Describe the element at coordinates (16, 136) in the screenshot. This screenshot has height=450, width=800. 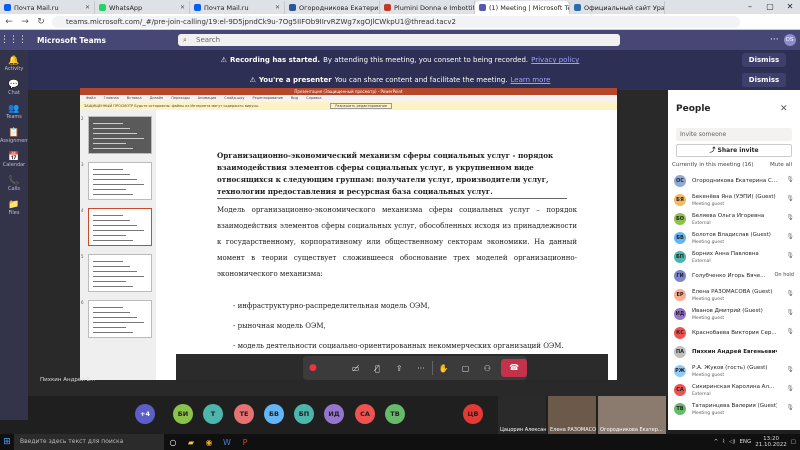
I see `rail-item-assignments: 📋 Assignments` at that location.